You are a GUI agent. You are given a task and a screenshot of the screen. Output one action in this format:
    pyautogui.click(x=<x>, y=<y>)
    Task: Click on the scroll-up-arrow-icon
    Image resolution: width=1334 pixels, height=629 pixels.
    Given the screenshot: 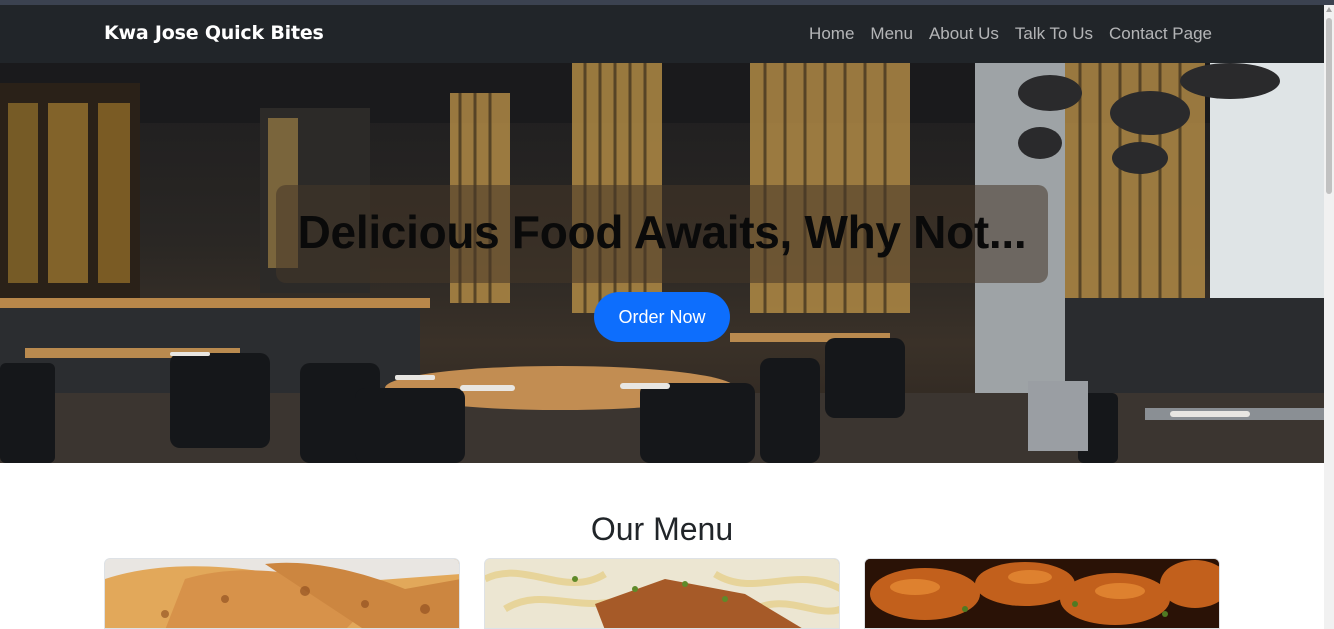 What is the action you would take?
    pyautogui.click(x=1329, y=9)
    